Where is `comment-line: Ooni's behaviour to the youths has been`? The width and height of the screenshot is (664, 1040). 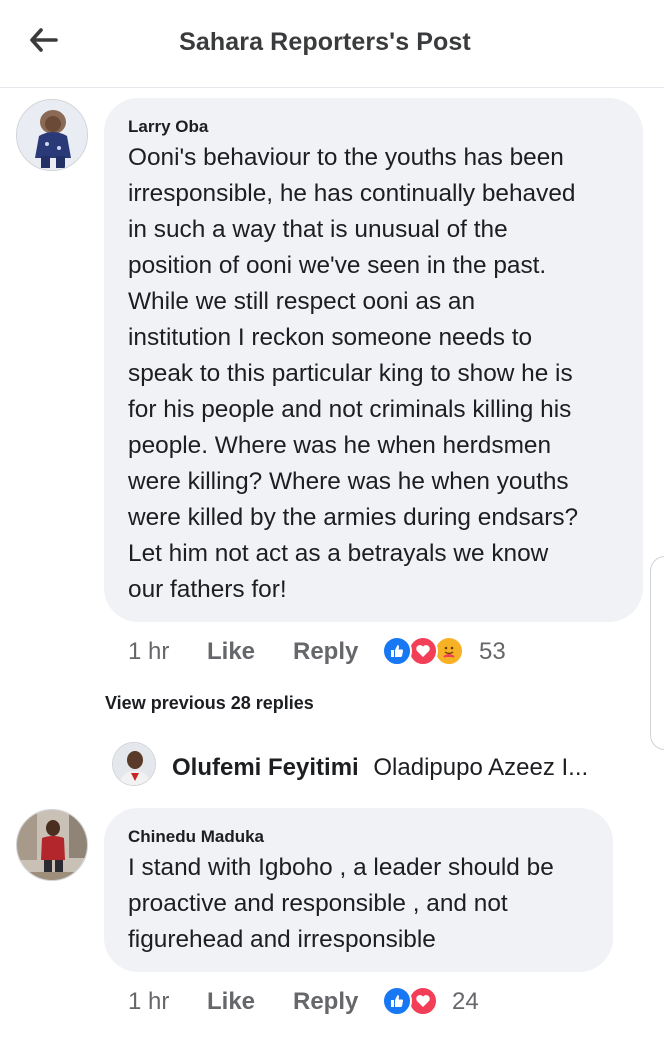 comment-line: Ooni's behaviour to the youths has been is located at coordinates (346, 157).